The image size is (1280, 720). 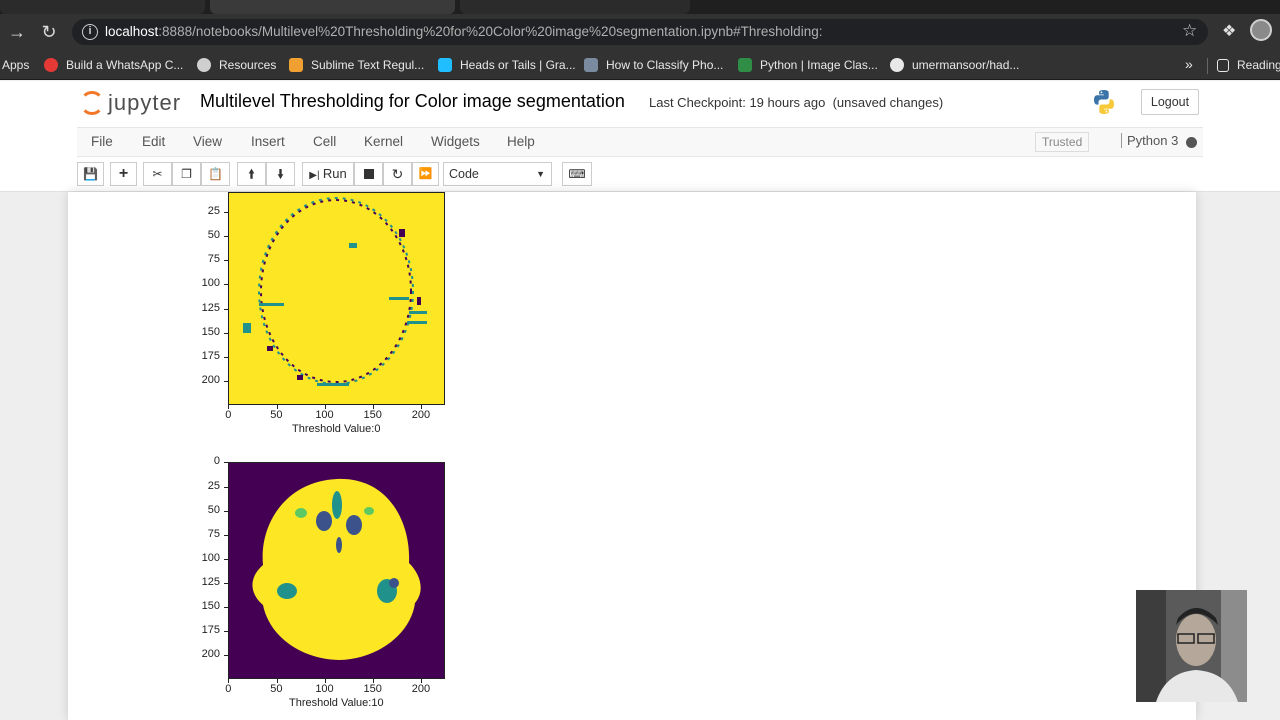 I want to click on bookmark-label: Apps, so click(x=16, y=65).